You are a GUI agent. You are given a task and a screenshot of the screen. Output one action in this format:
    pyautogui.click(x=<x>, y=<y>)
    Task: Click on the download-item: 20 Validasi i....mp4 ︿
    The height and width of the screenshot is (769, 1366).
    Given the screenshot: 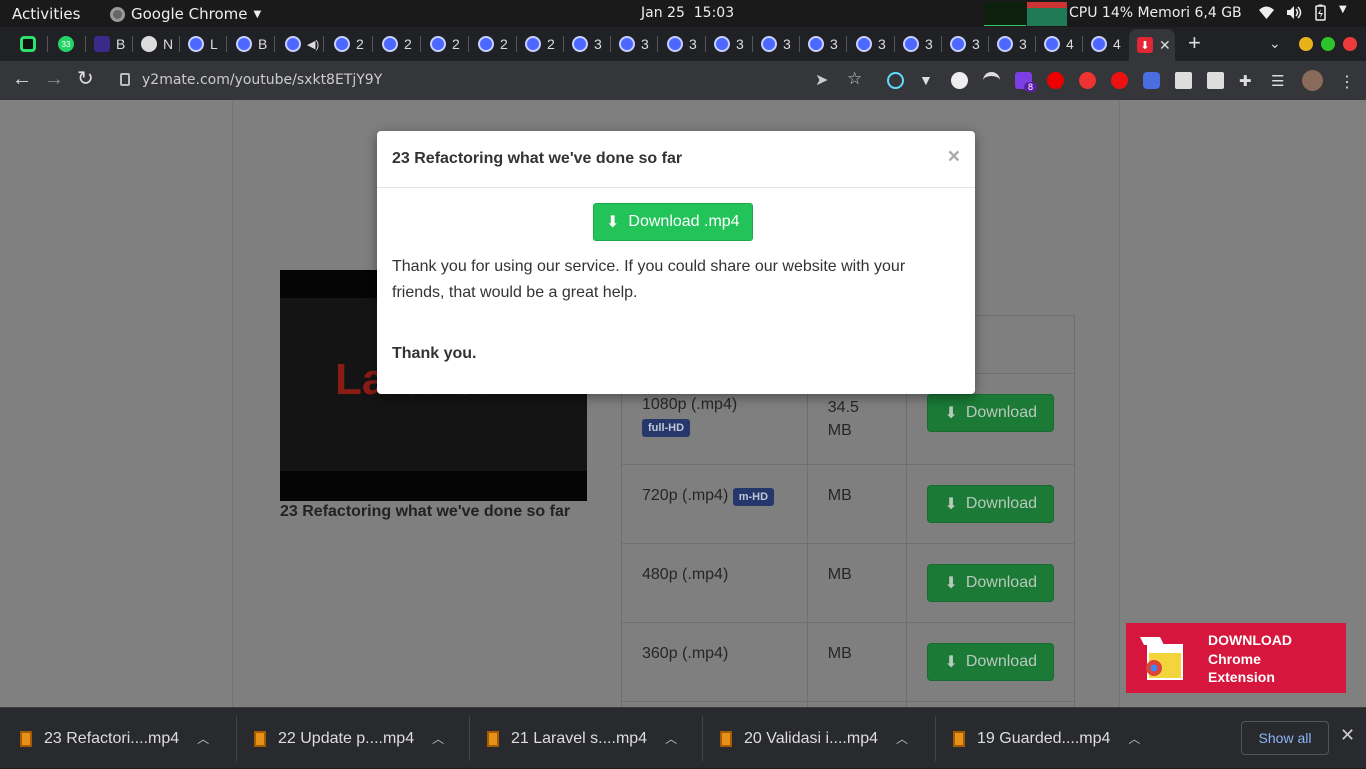 What is the action you would take?
    pyautogui.click(x=828, y=738)
    